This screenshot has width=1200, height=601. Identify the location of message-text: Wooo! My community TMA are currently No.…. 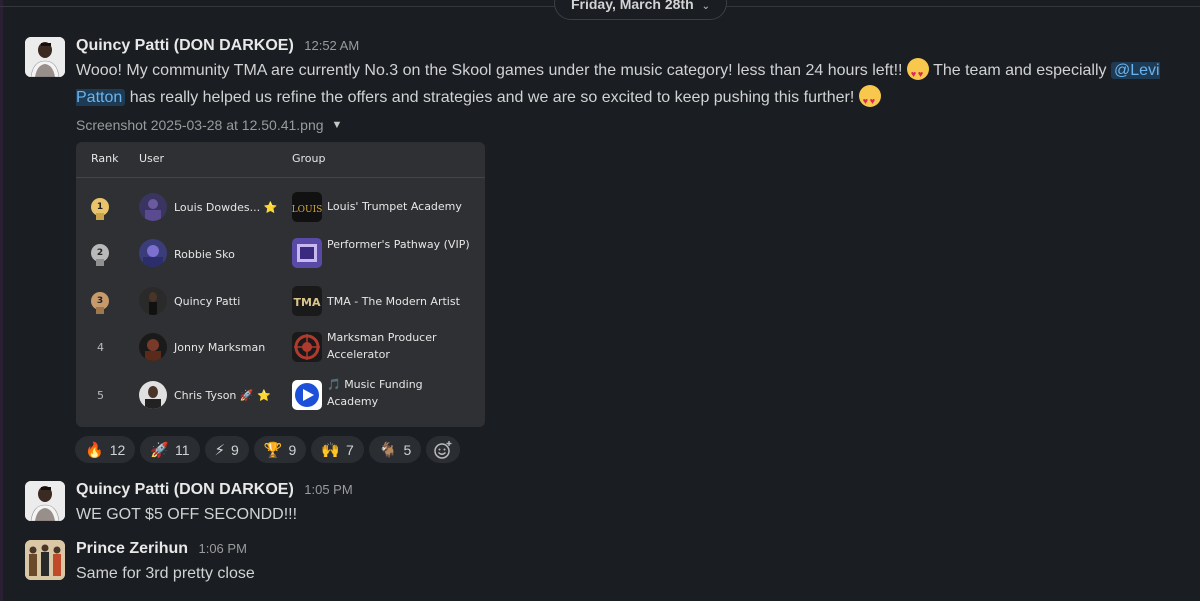
(636, 86).